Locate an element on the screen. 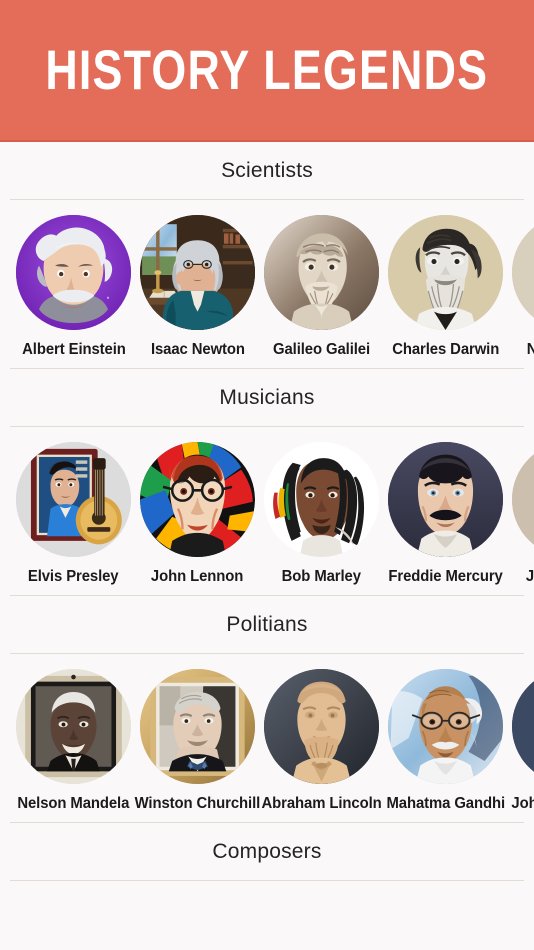 The width and height of the screenshot is (534, 950). section-title: Musicians is located at coordinates (267, 397).